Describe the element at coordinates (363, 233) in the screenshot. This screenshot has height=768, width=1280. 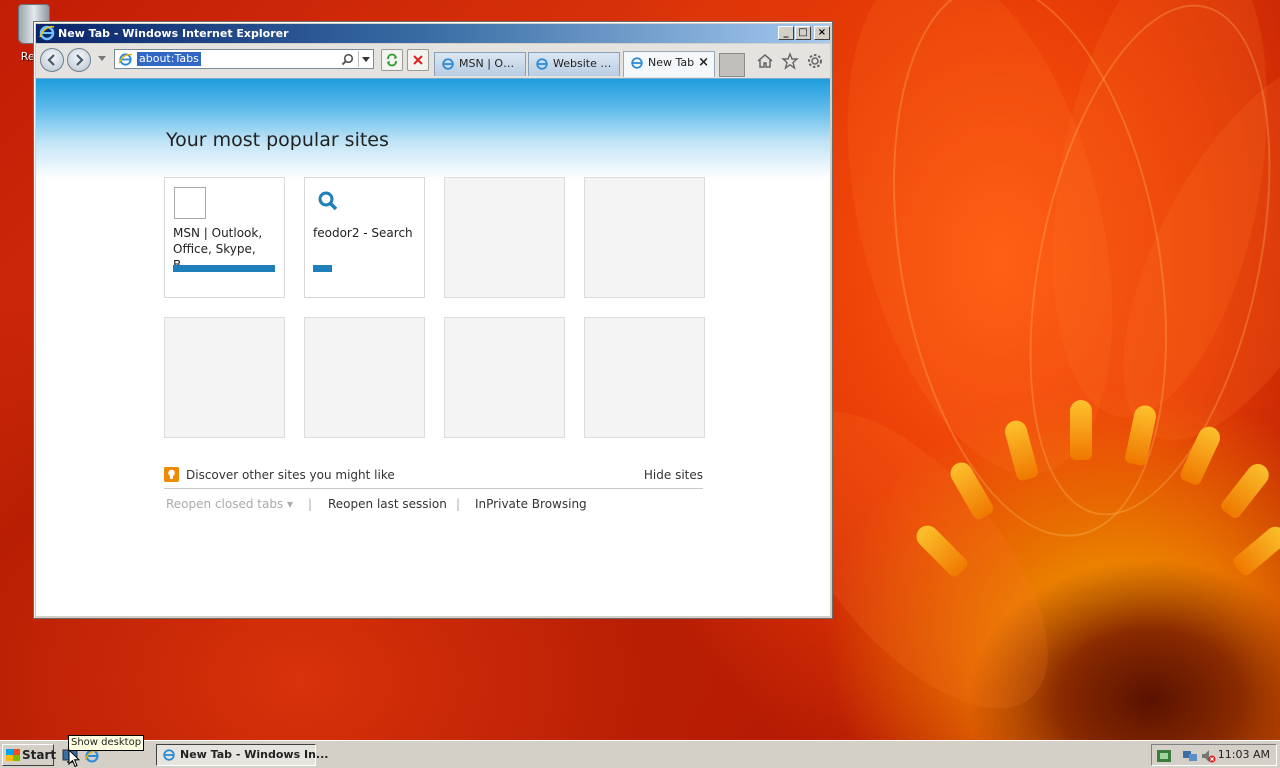
I see `site-tile-name: feodor2 - Search` at that location.